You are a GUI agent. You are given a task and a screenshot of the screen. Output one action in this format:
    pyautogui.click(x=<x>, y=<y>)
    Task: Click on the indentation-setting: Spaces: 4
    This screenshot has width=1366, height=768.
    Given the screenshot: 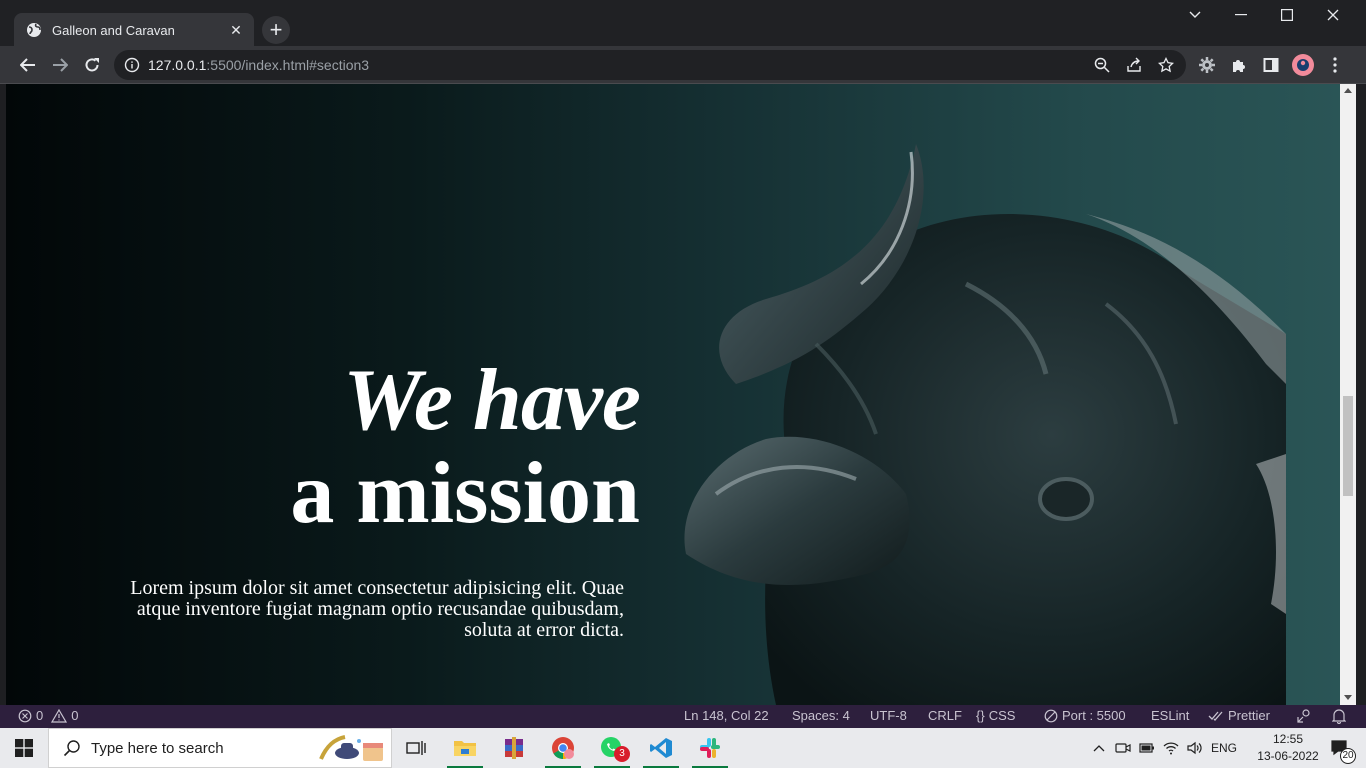 What is the action you would take?
    pyautogui.click(x=821, y=715)
    